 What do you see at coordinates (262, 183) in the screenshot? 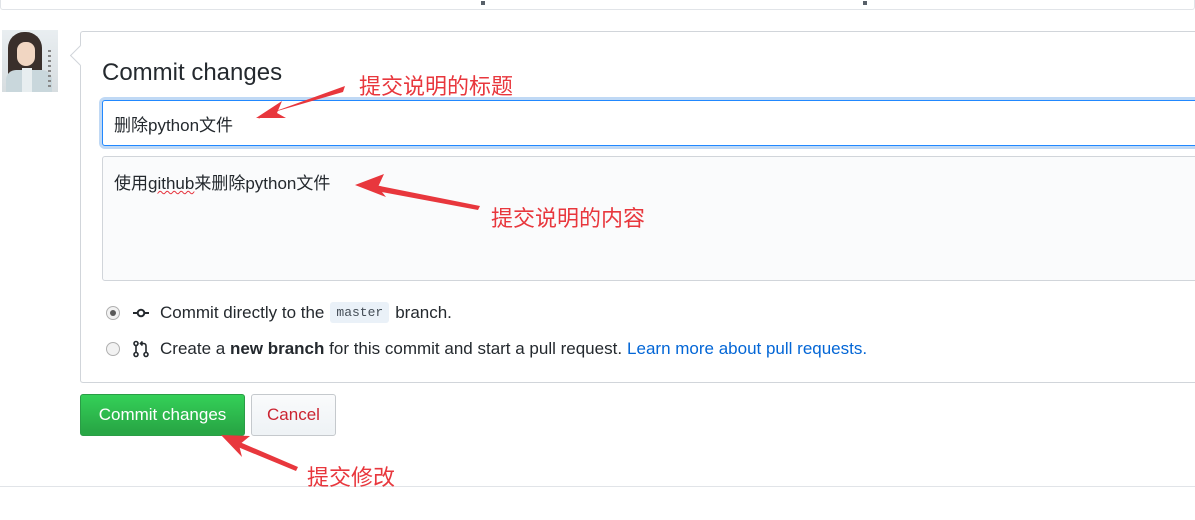
I see `description-text-suffix: 来删除python文件` at bounding box center [262, 183].